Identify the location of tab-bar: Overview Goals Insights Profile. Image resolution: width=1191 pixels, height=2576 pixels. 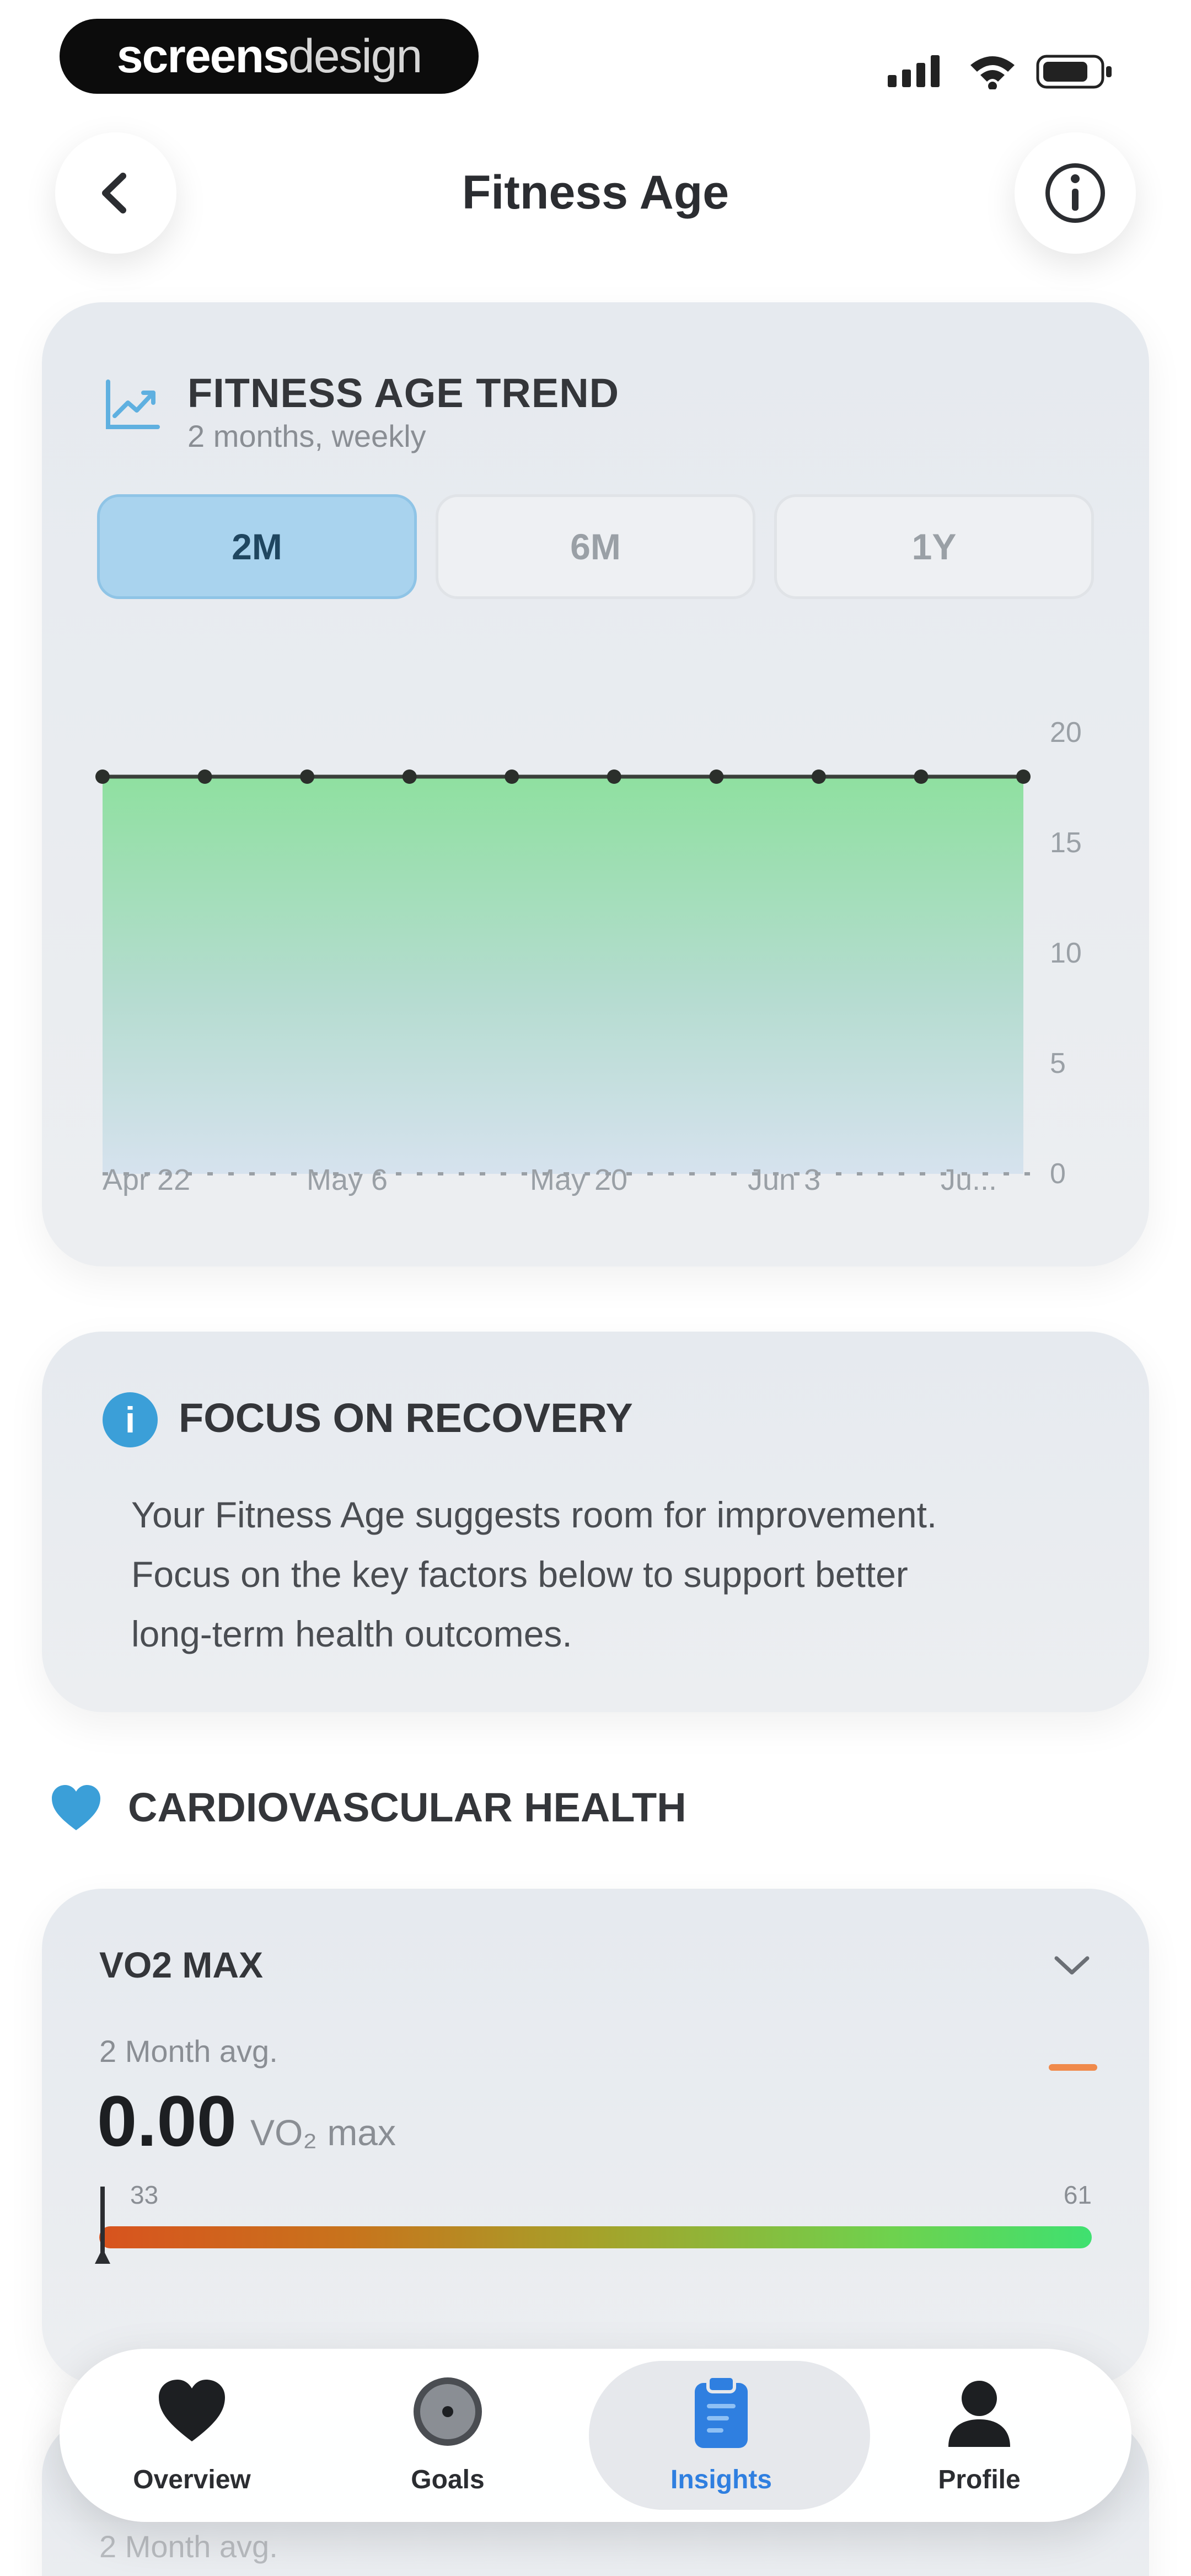
(595, 2435).